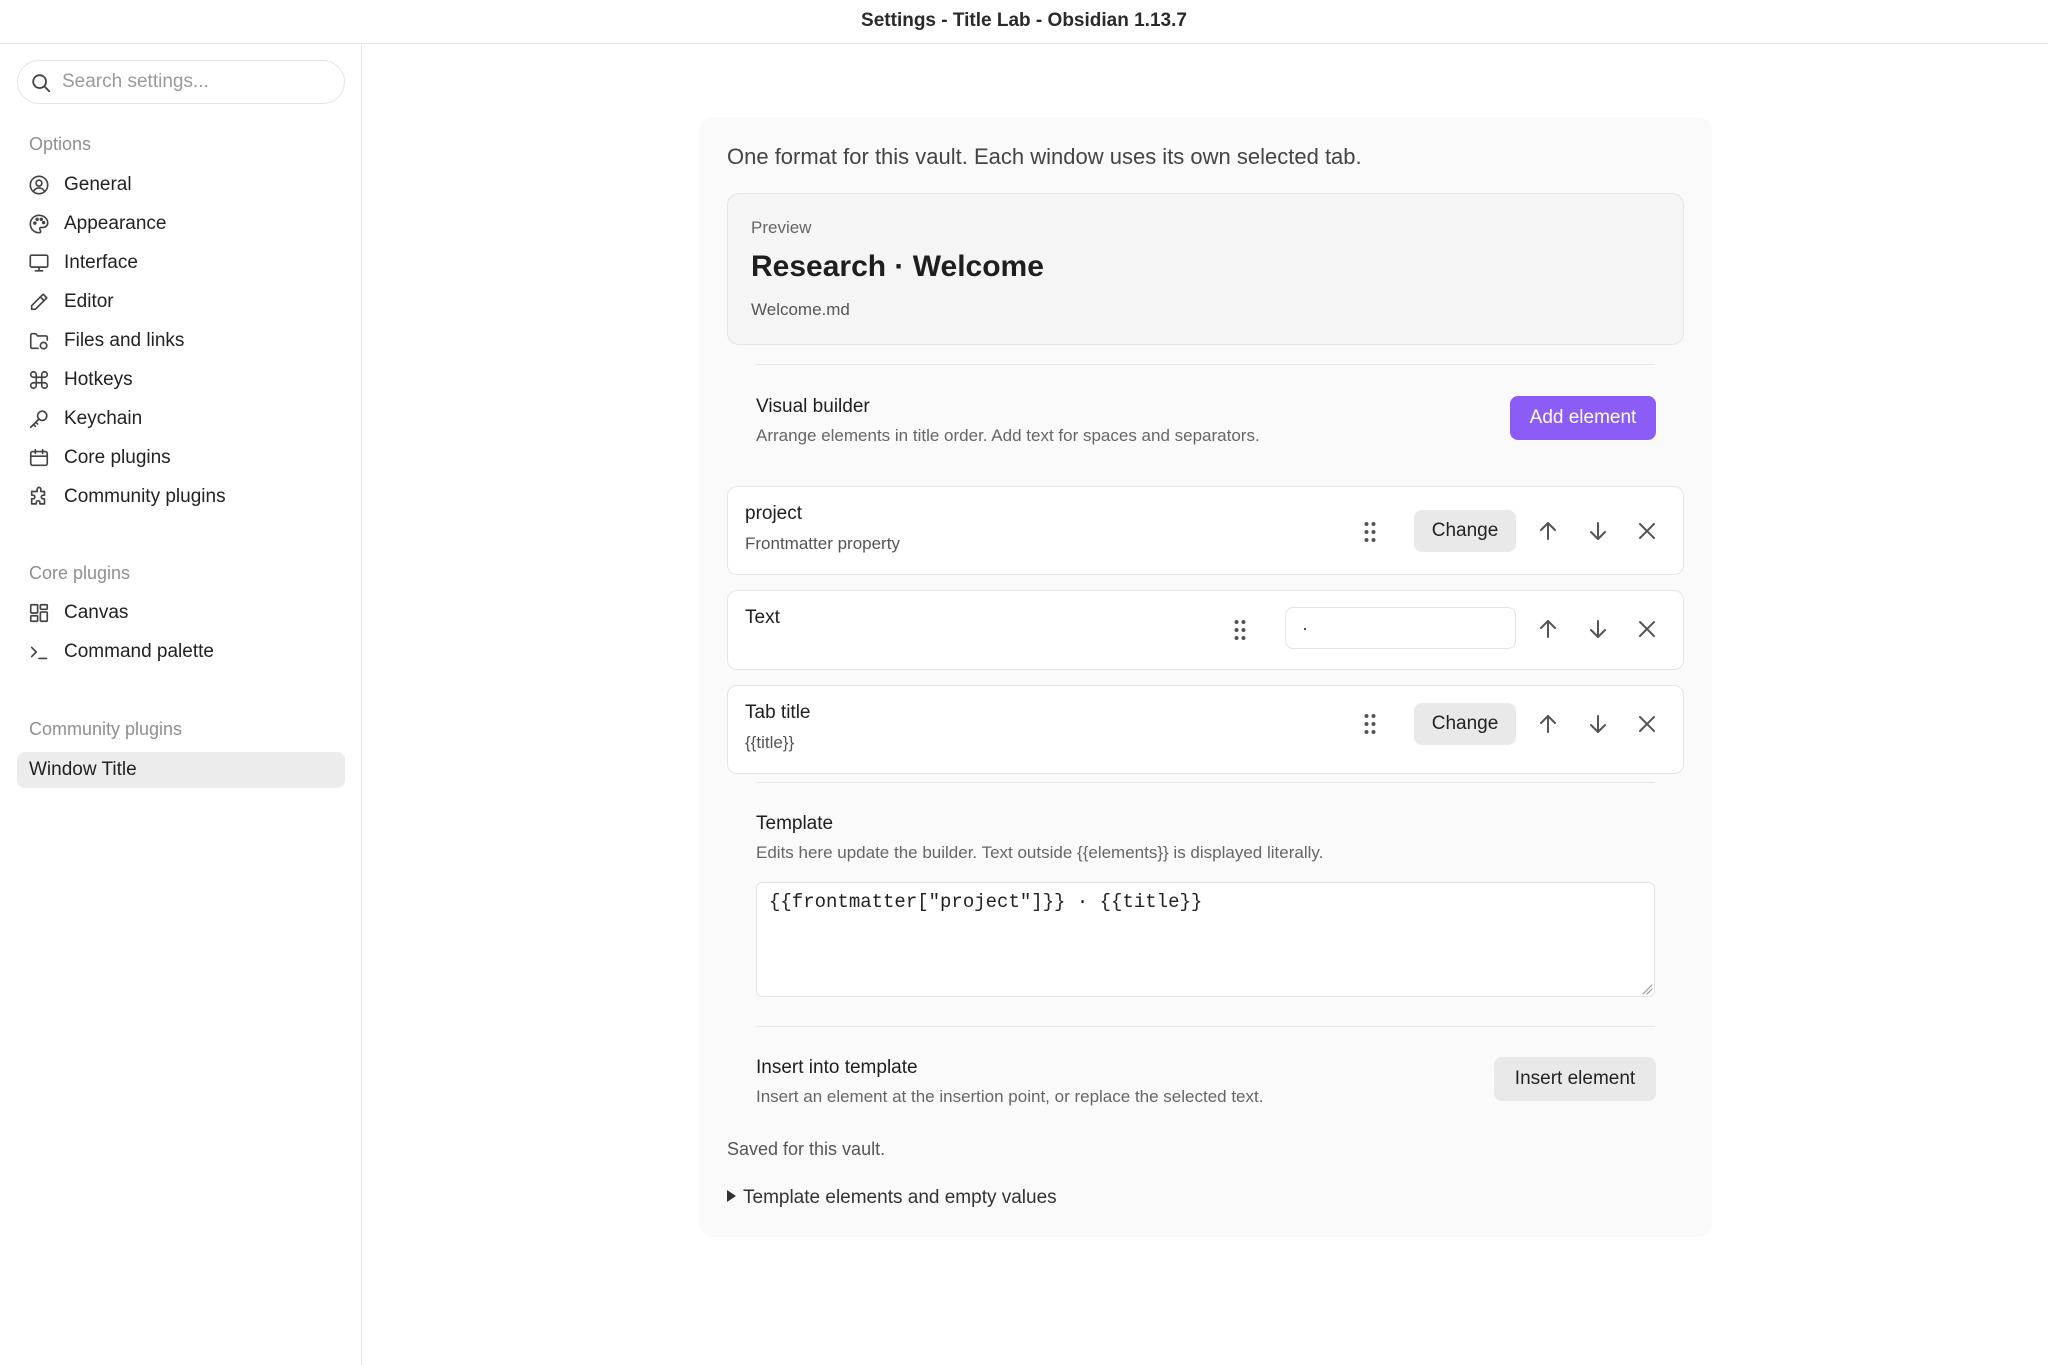  I want to click on sidebar-item-core-plugins: Core plugins, so click(181, 458).